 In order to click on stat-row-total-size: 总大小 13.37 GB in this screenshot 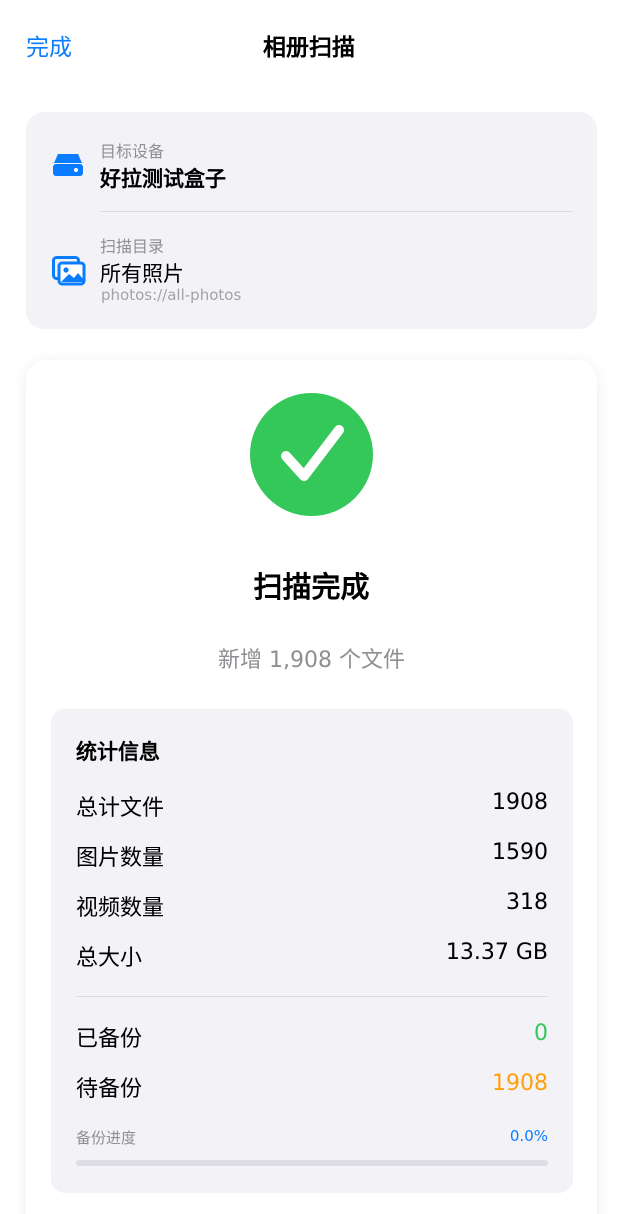, I will do `click(312, 955)`.